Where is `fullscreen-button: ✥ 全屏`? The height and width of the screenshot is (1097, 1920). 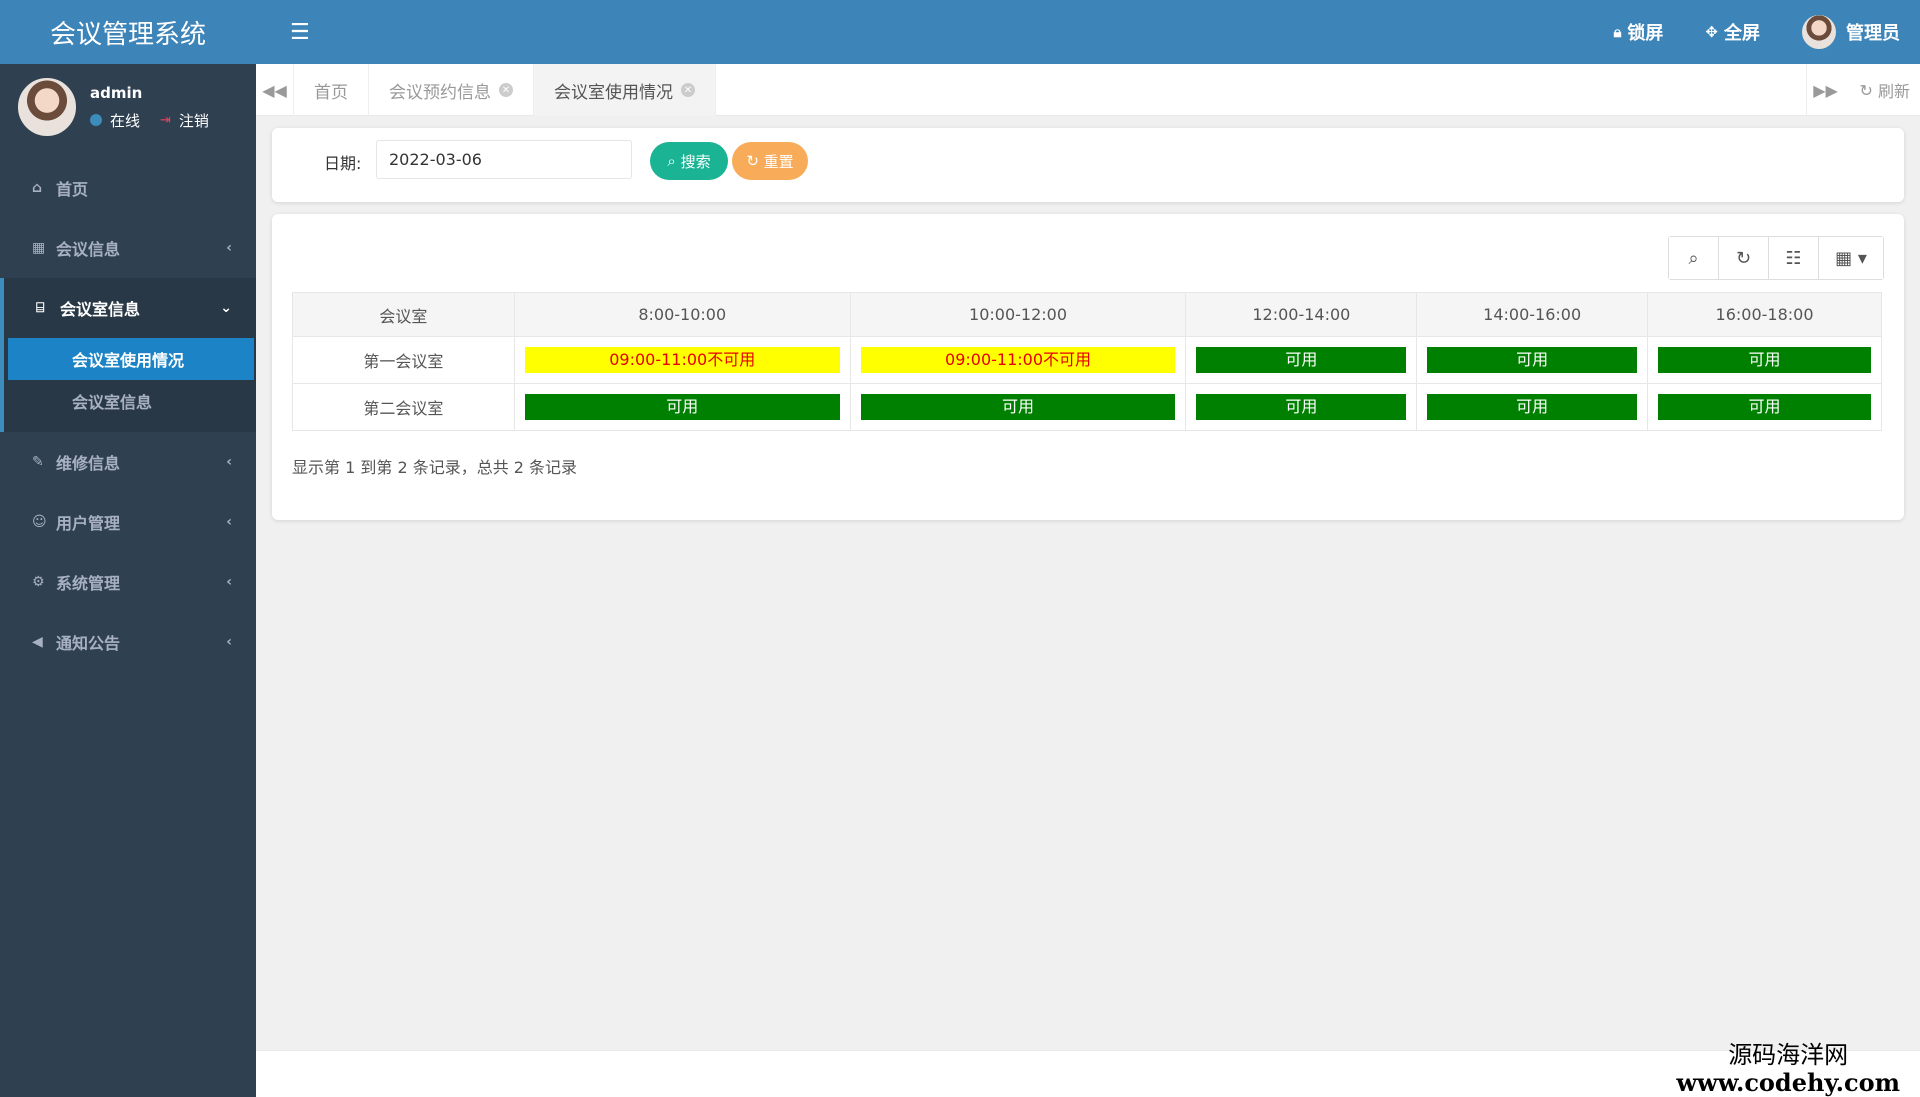
fullscreen-button: ✥ 全屏 is located at coordinates (1732, 32).